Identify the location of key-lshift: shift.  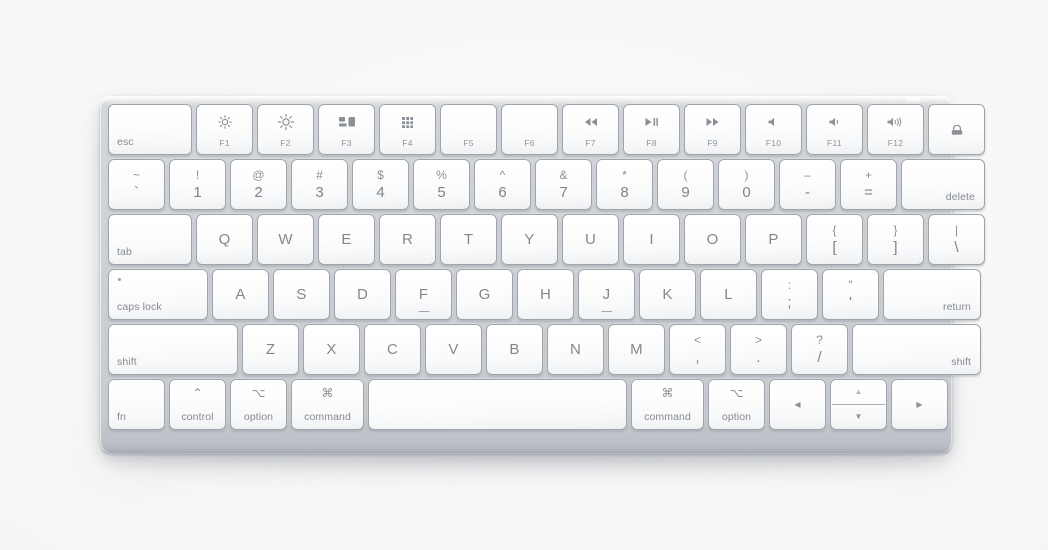
(173, 349).